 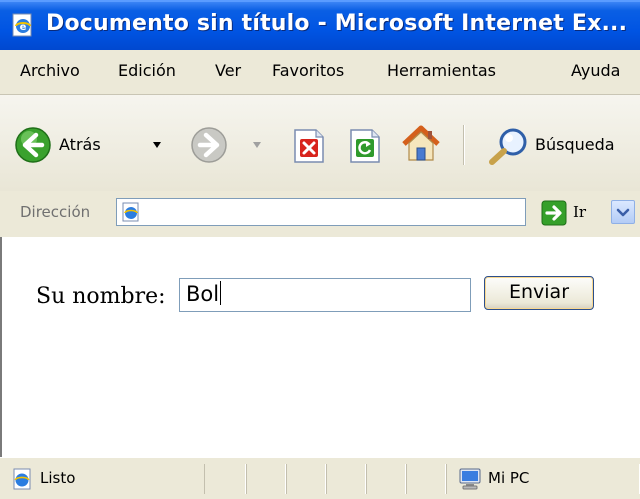 I want to click on menu-ayuda: Ayuda, so click(x=595, y=70).